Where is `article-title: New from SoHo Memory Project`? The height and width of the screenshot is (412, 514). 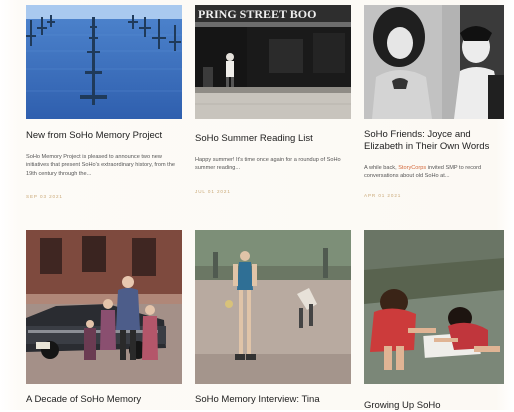 article-title: New from SoHo Memory Project is located at coordinates (106, 136).